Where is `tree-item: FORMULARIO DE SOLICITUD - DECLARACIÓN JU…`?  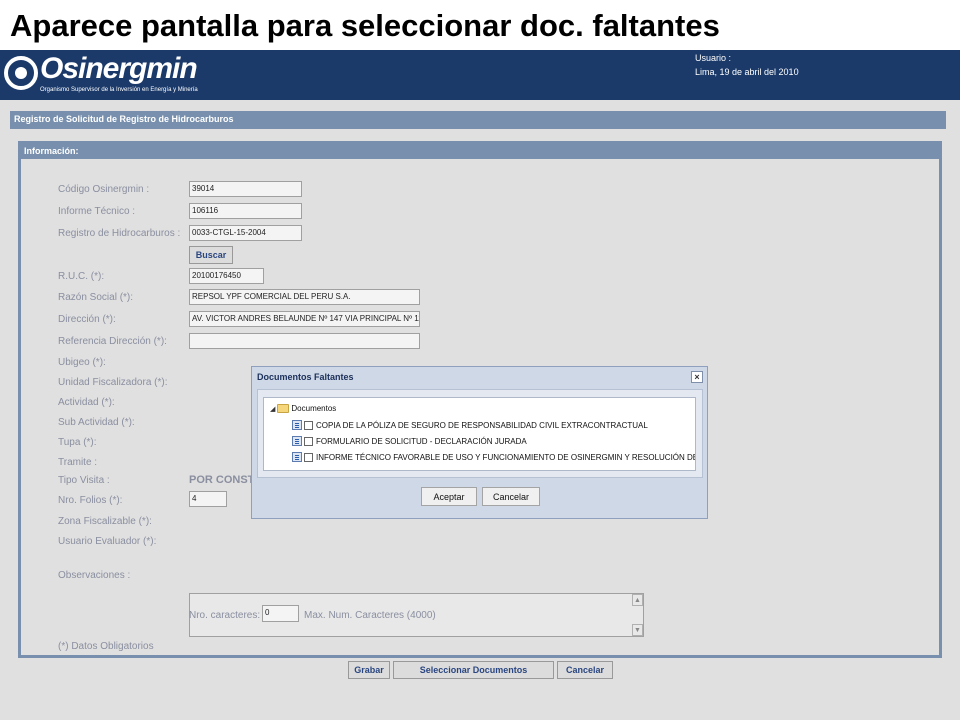
tree-item: FORMULARIO DE SOLICITUD - DECLARACIÓN JU… is located at coordinates (409, 441).